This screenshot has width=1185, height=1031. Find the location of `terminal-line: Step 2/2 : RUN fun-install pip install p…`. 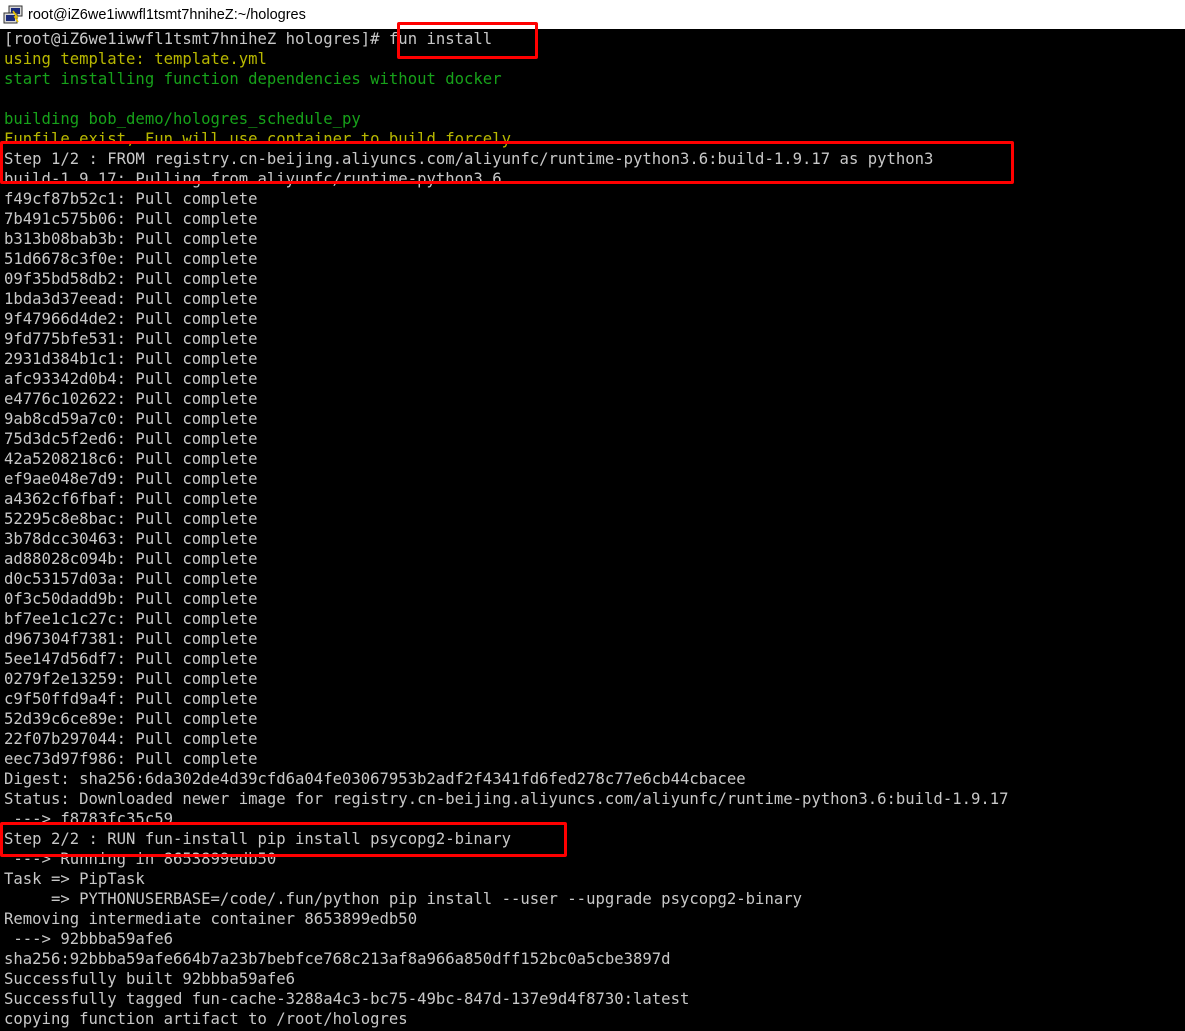

terminal-line: Step 2/2 : RUN fun-install pip install p… is located at coordinates (257, 839).